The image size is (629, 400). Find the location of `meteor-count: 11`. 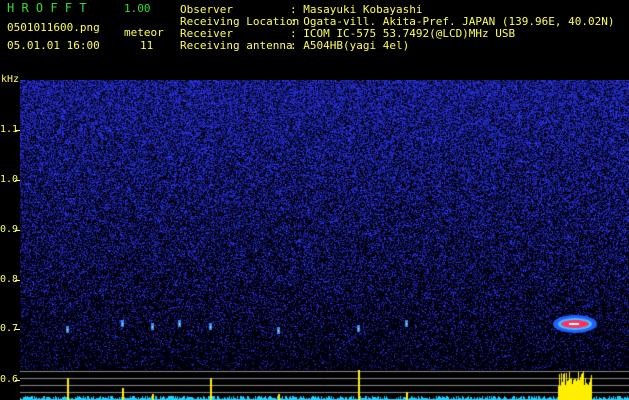

meteor-count: 11 is located at coordinates (147, 45).